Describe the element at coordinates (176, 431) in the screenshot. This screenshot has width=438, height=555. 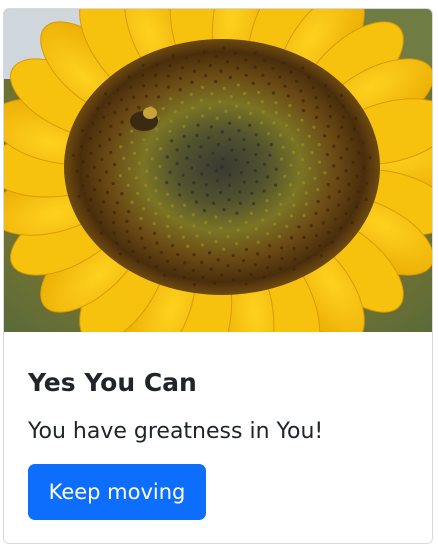
I see `card-text: You have greatness in You!` at that location.